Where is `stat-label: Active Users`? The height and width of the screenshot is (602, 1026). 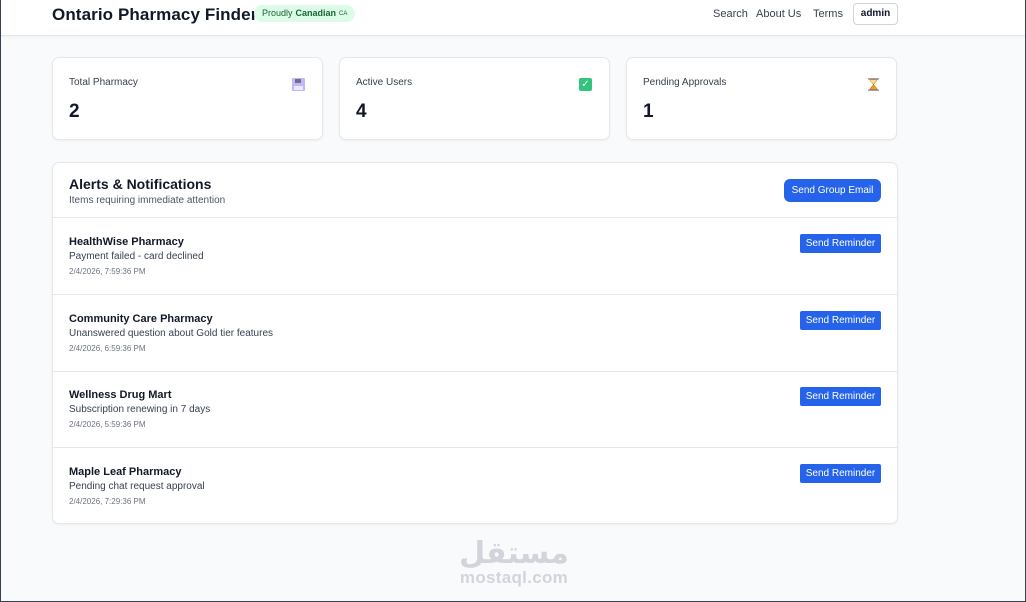 stat-label: Active Users is located at coordinates (384, 82).